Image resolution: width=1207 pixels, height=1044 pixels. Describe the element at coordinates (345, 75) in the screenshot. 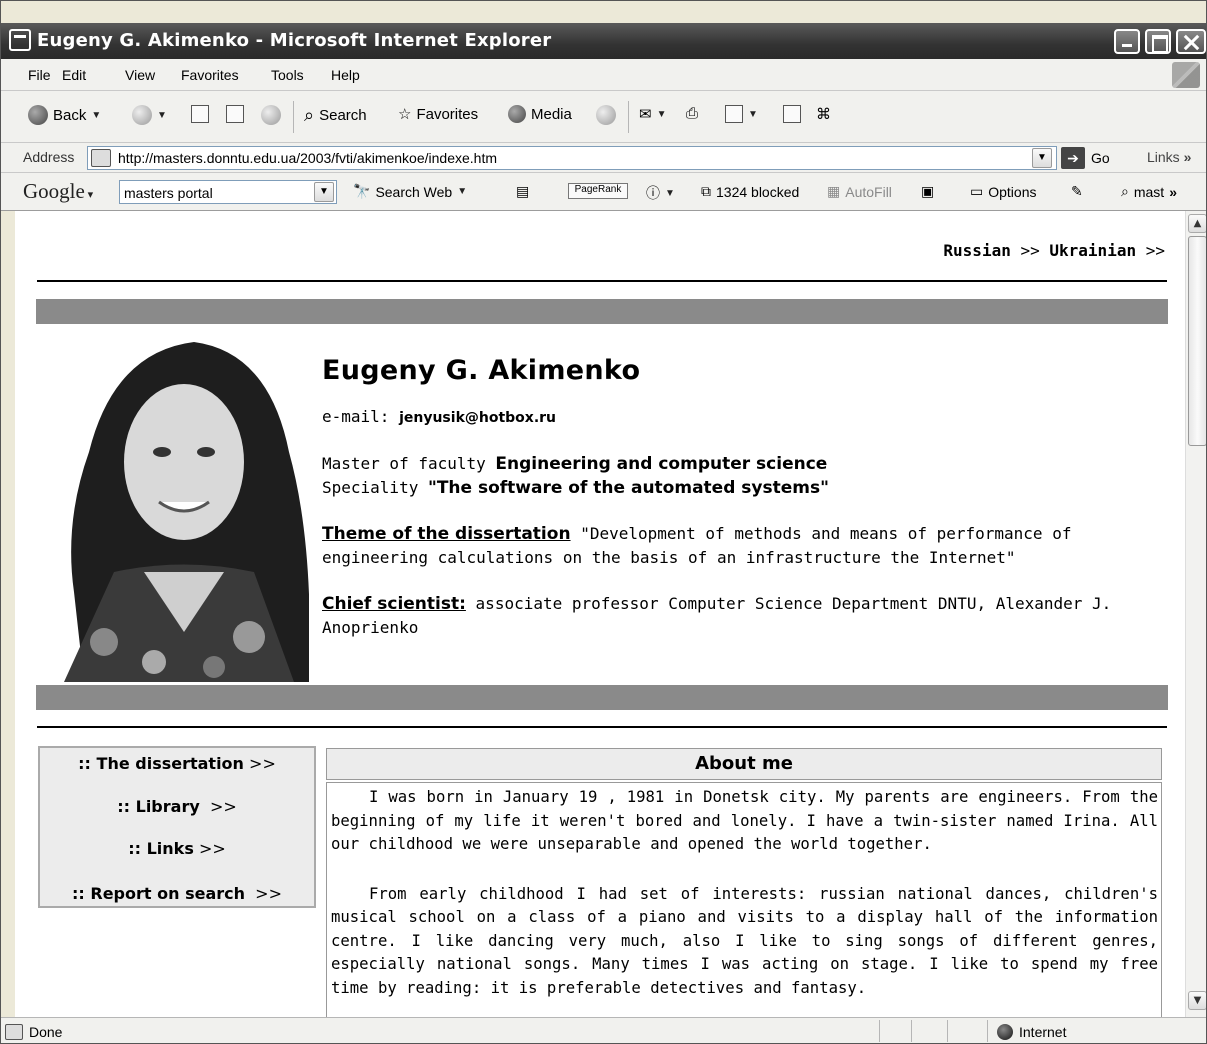

I see `menu-help: Help` at that location.